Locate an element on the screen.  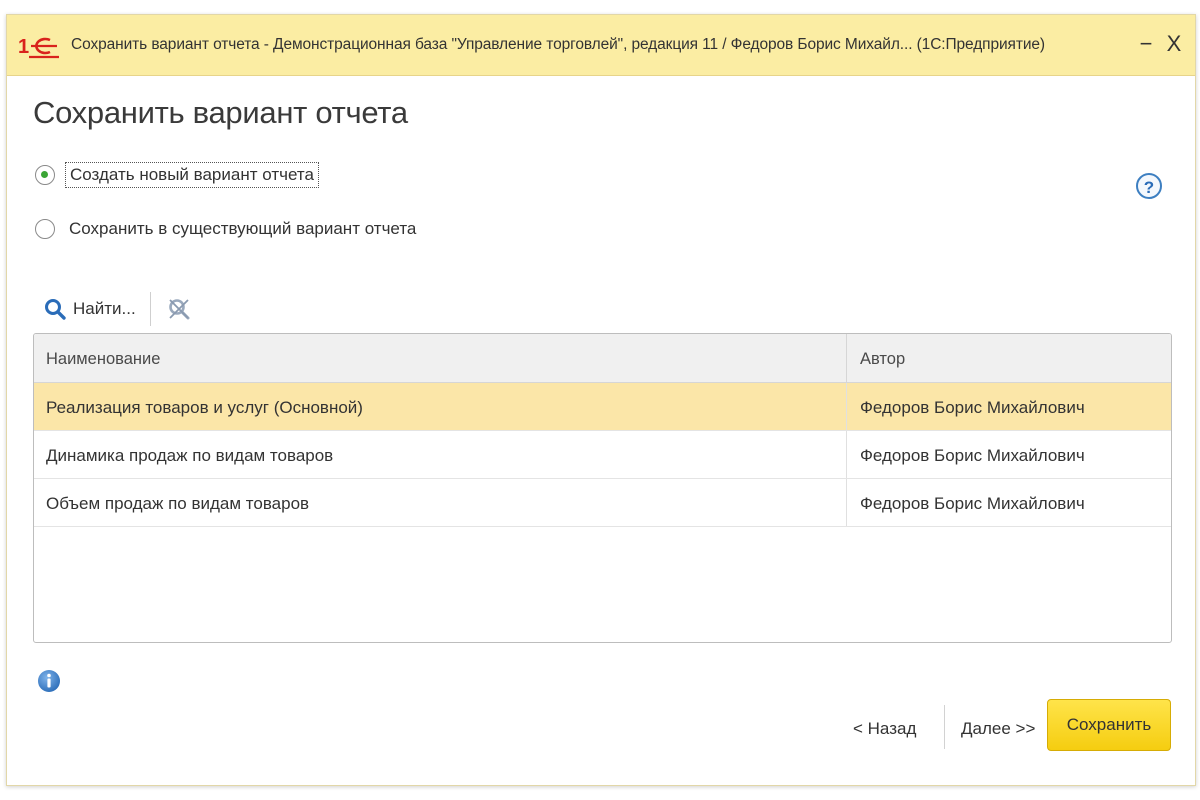
search-icon is located at coordinates (55, 309).